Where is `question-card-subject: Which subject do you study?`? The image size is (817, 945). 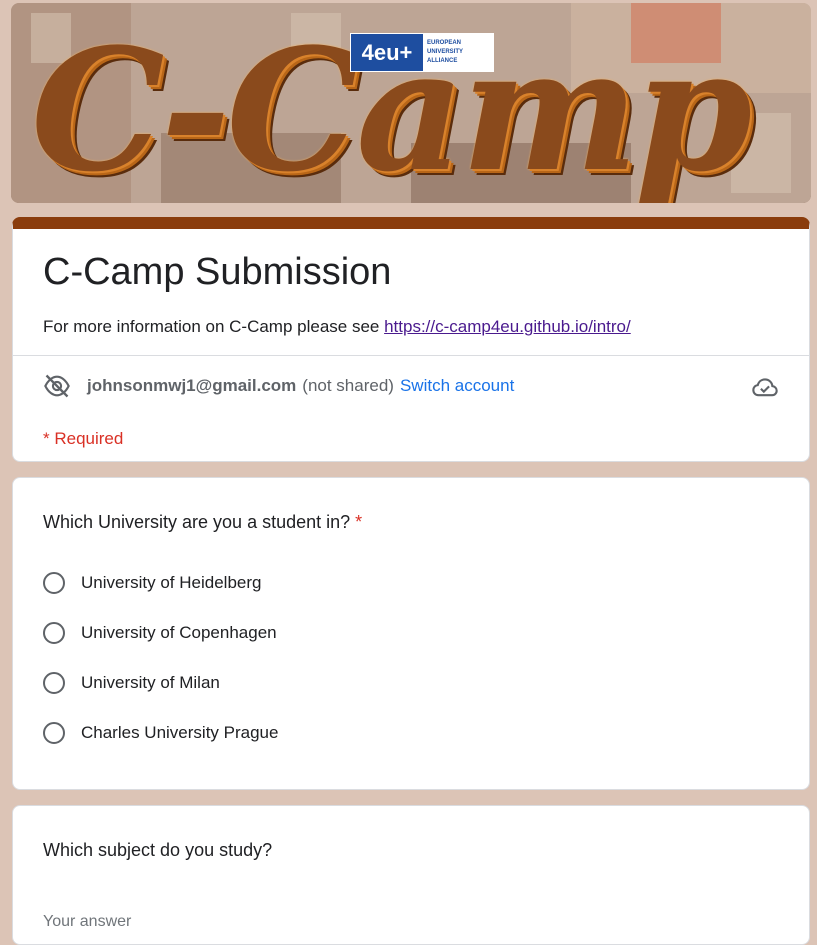
question-card-subject: Which subject do you study? is located at coordinates (411, 875).